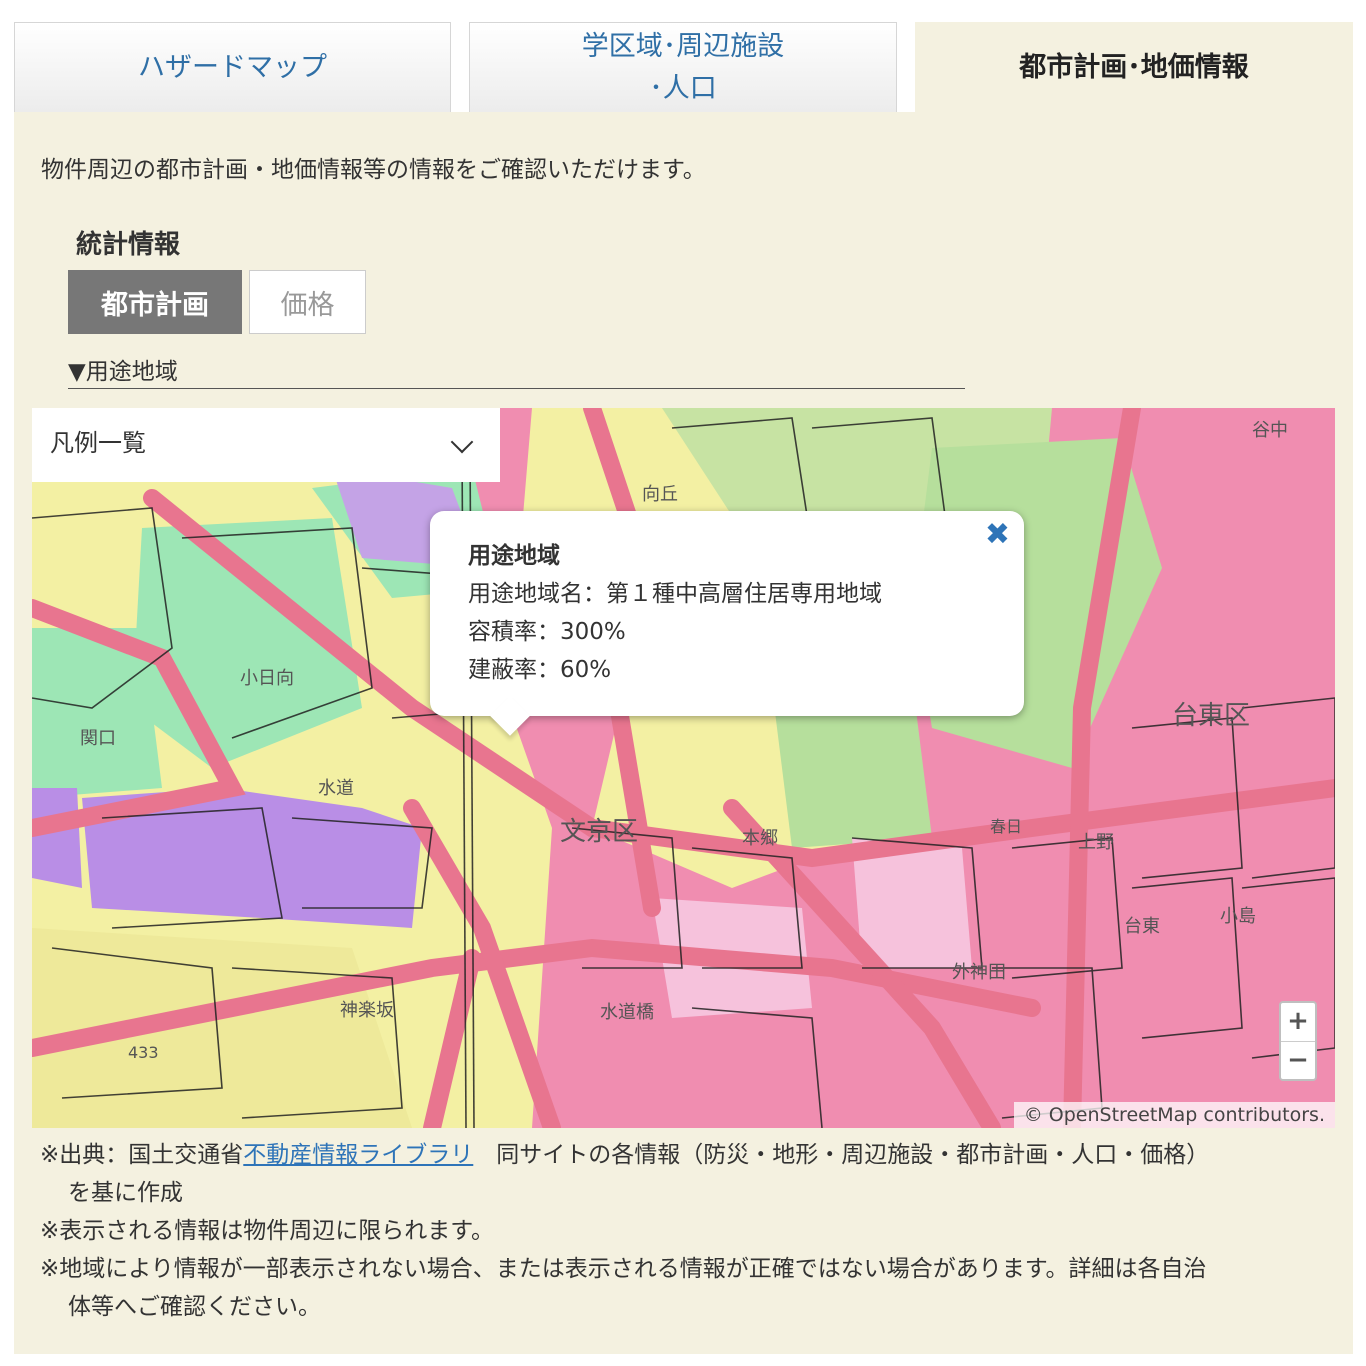 The height and width of the screenshot is (1366, 1366). Describe the element at coordinates (627, 1012) in the screenshot. I see `label-suidobashi: 水道橋` at that location.